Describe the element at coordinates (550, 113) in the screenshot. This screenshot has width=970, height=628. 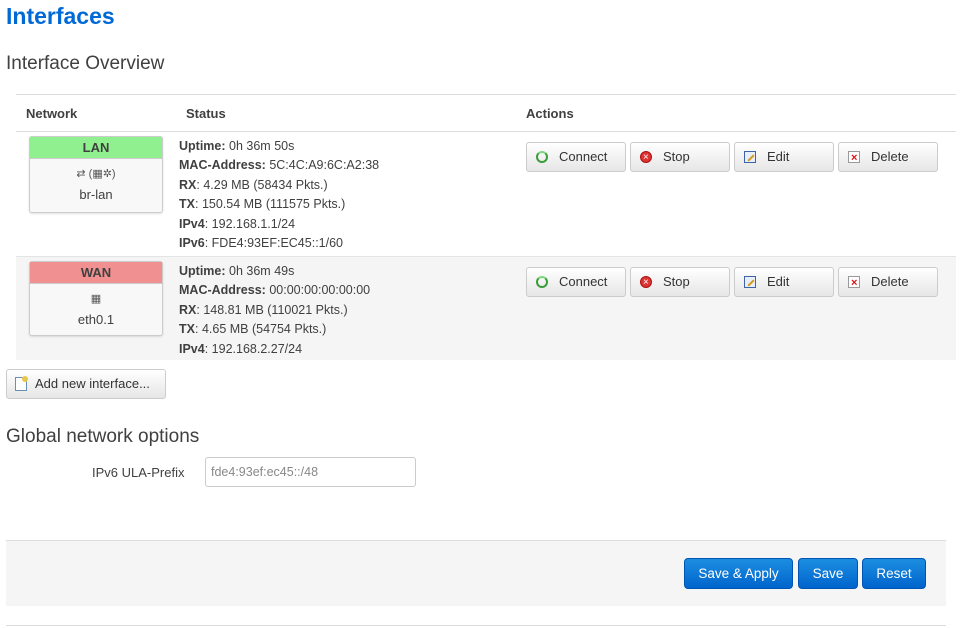
I see `header-actions: Actions` at that location.